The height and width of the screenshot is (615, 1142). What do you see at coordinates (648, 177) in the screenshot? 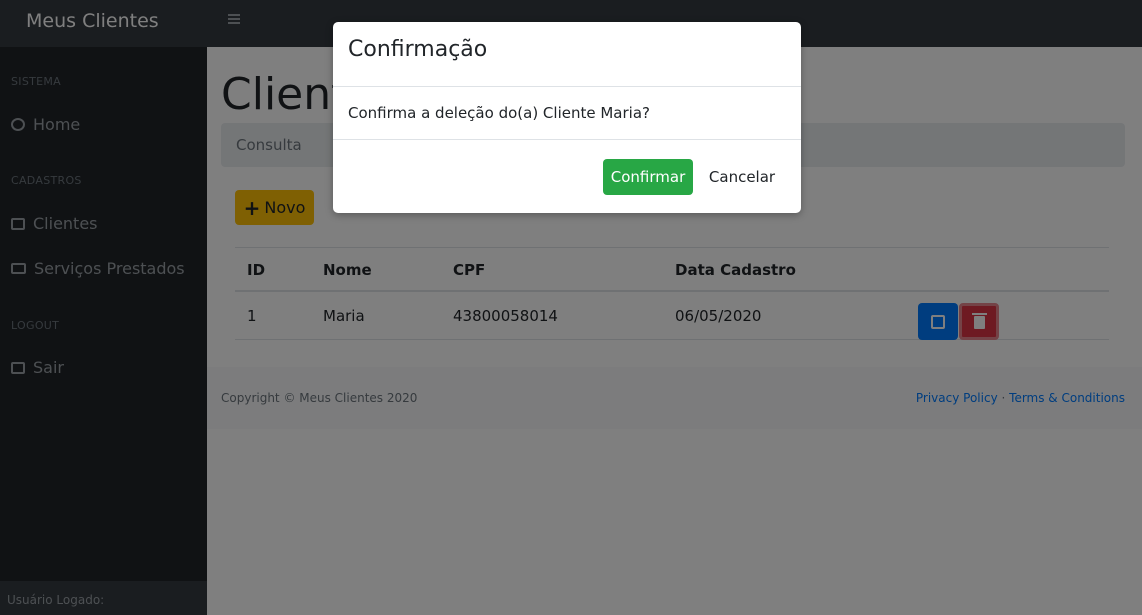
I see `confirm-button: Confirmar` at bounding box center [648, 177].